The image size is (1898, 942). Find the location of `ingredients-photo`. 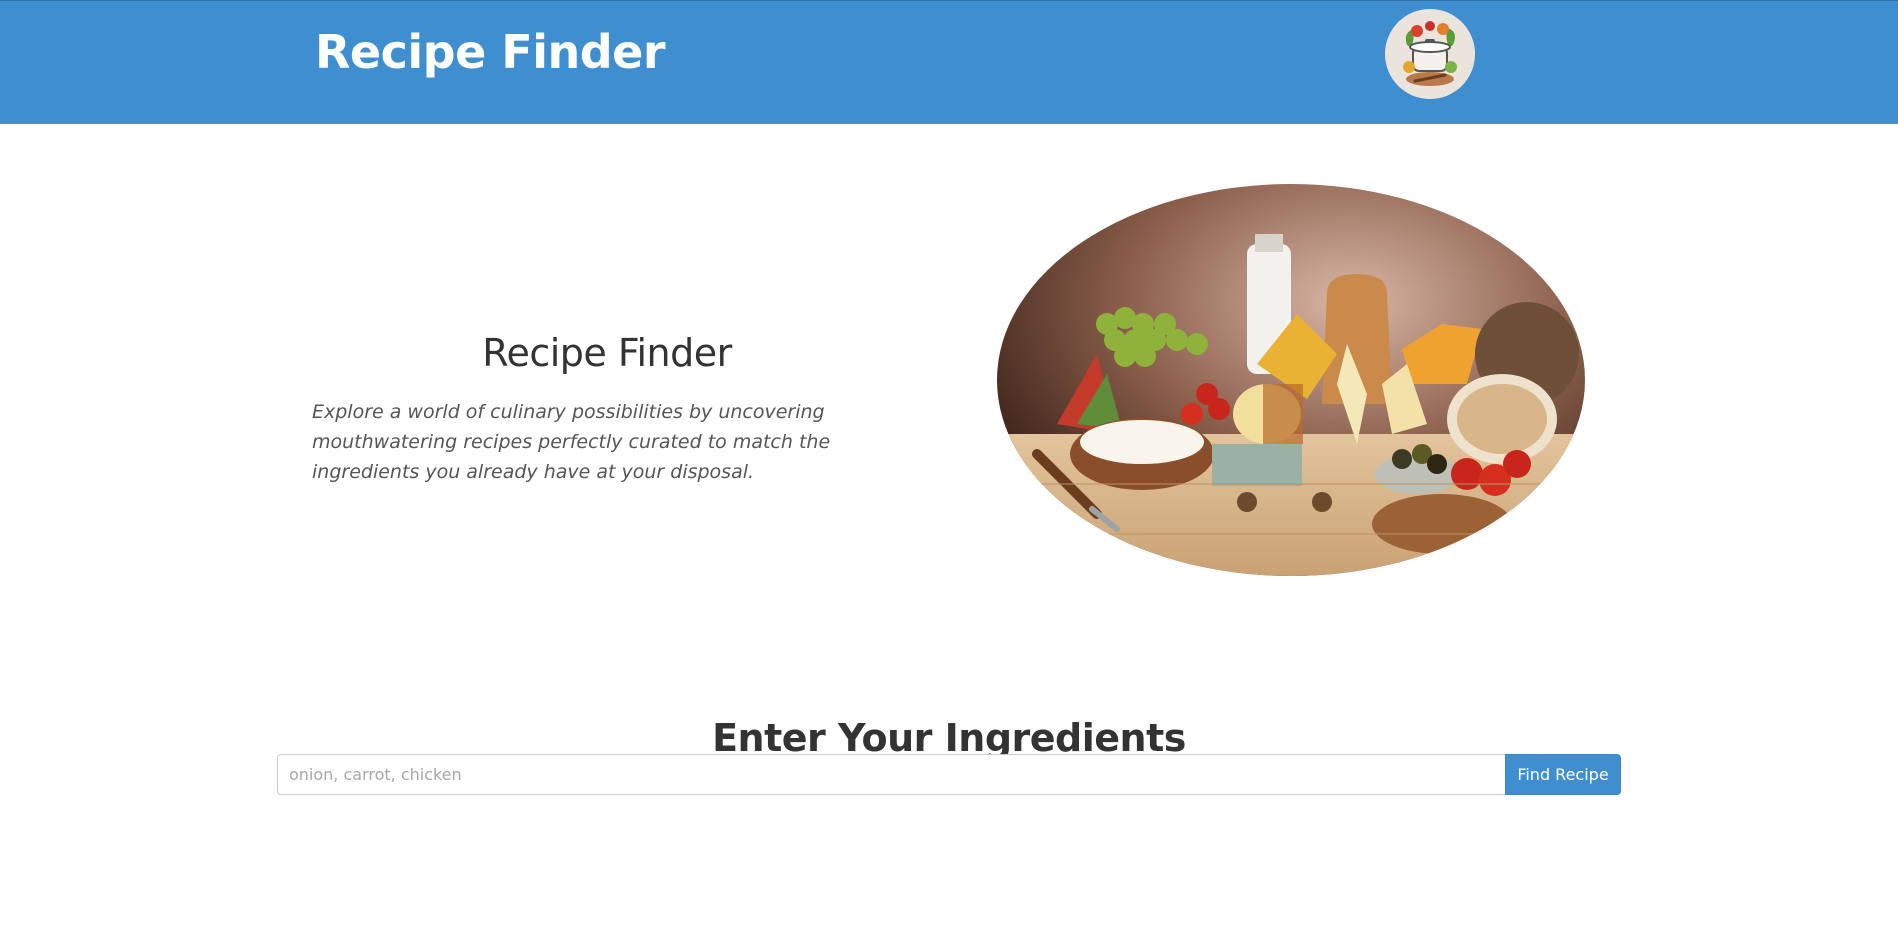

ingredients-photo is located at coordinates (1291, 380).